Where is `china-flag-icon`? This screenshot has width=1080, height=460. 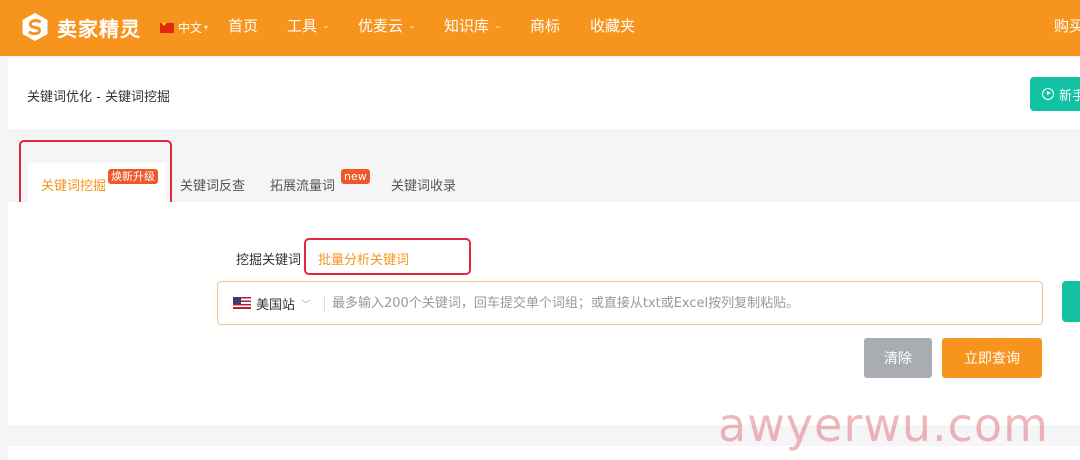
china-flag-icon is located at coordinates (167, 26).